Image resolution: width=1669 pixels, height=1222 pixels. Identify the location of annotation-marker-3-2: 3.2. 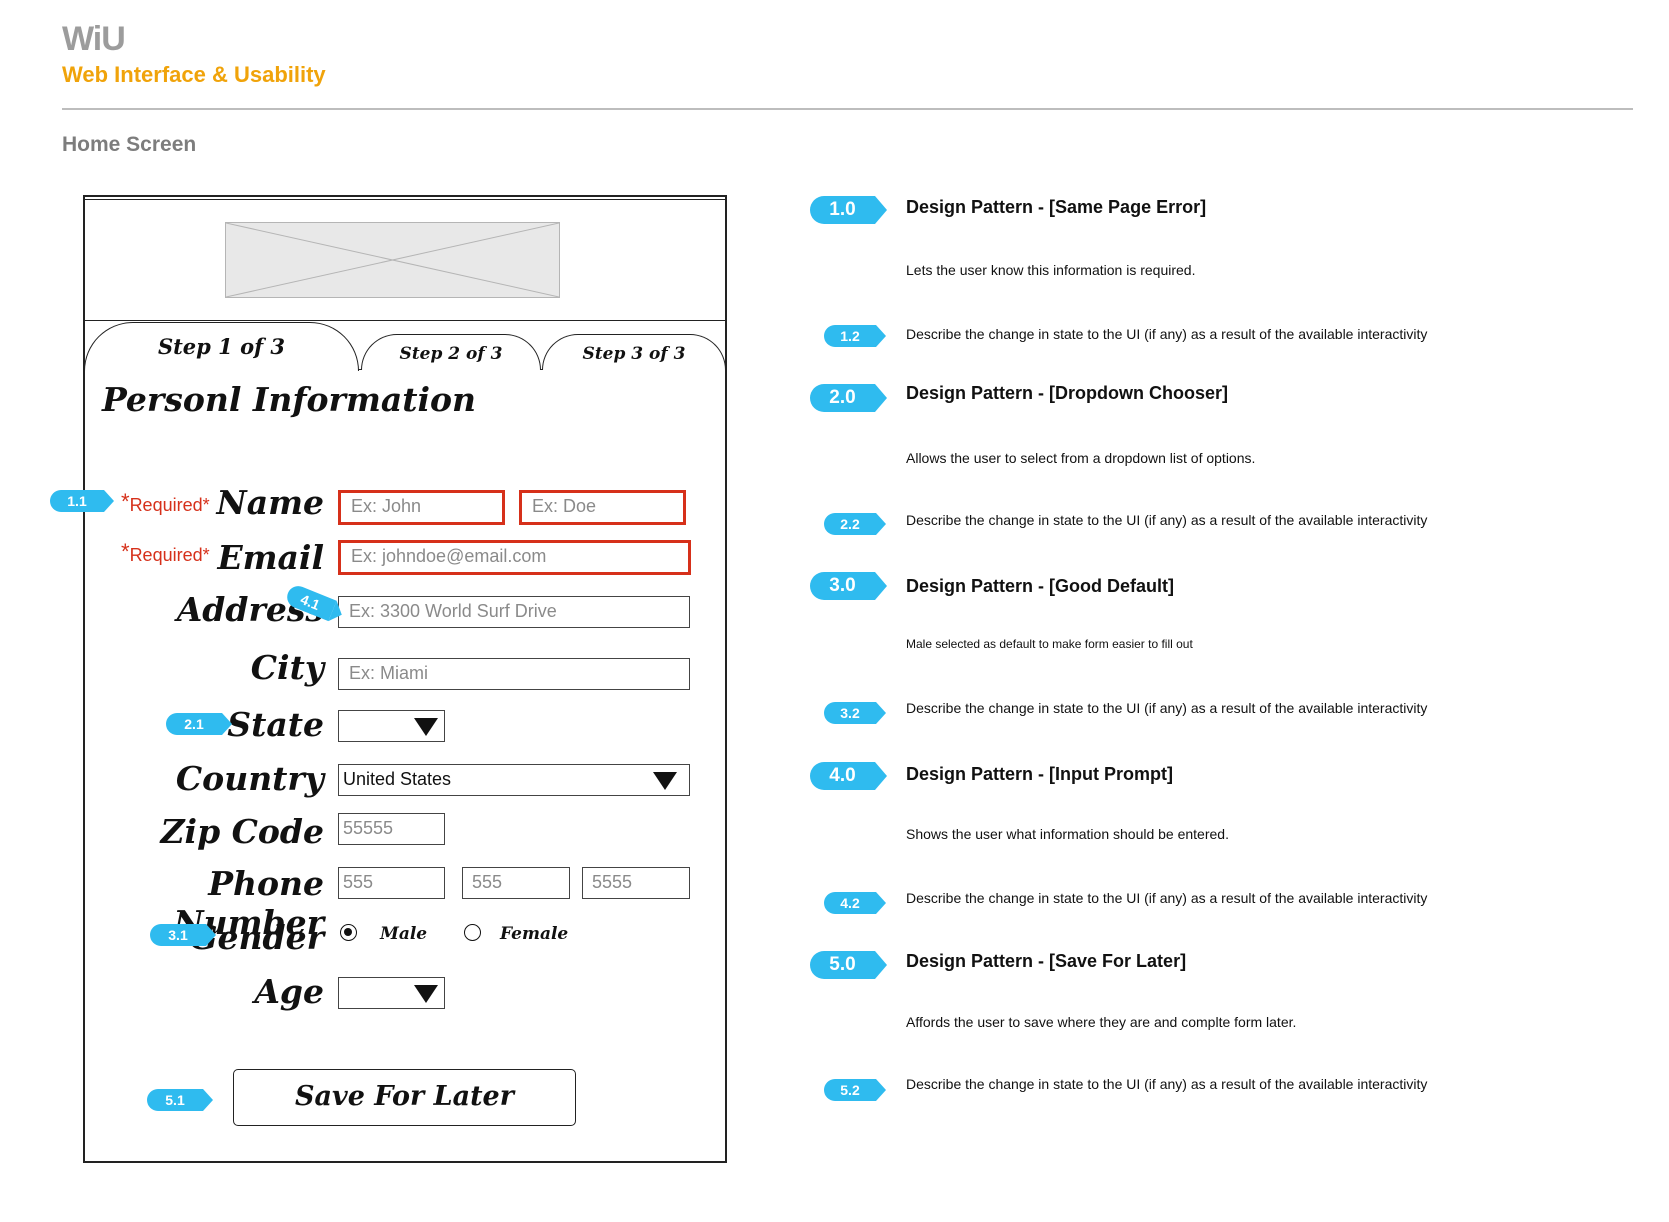
(855, 713).